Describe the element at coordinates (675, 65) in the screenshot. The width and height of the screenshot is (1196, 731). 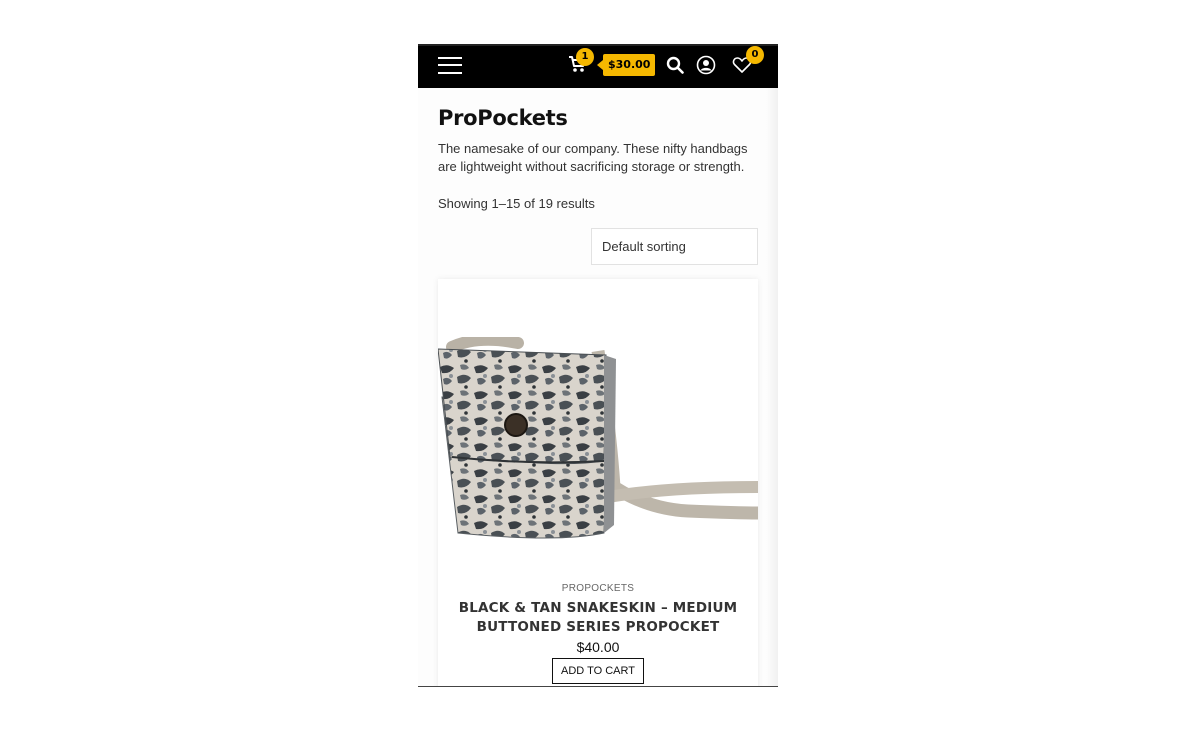
I see `search-icon` at that location.